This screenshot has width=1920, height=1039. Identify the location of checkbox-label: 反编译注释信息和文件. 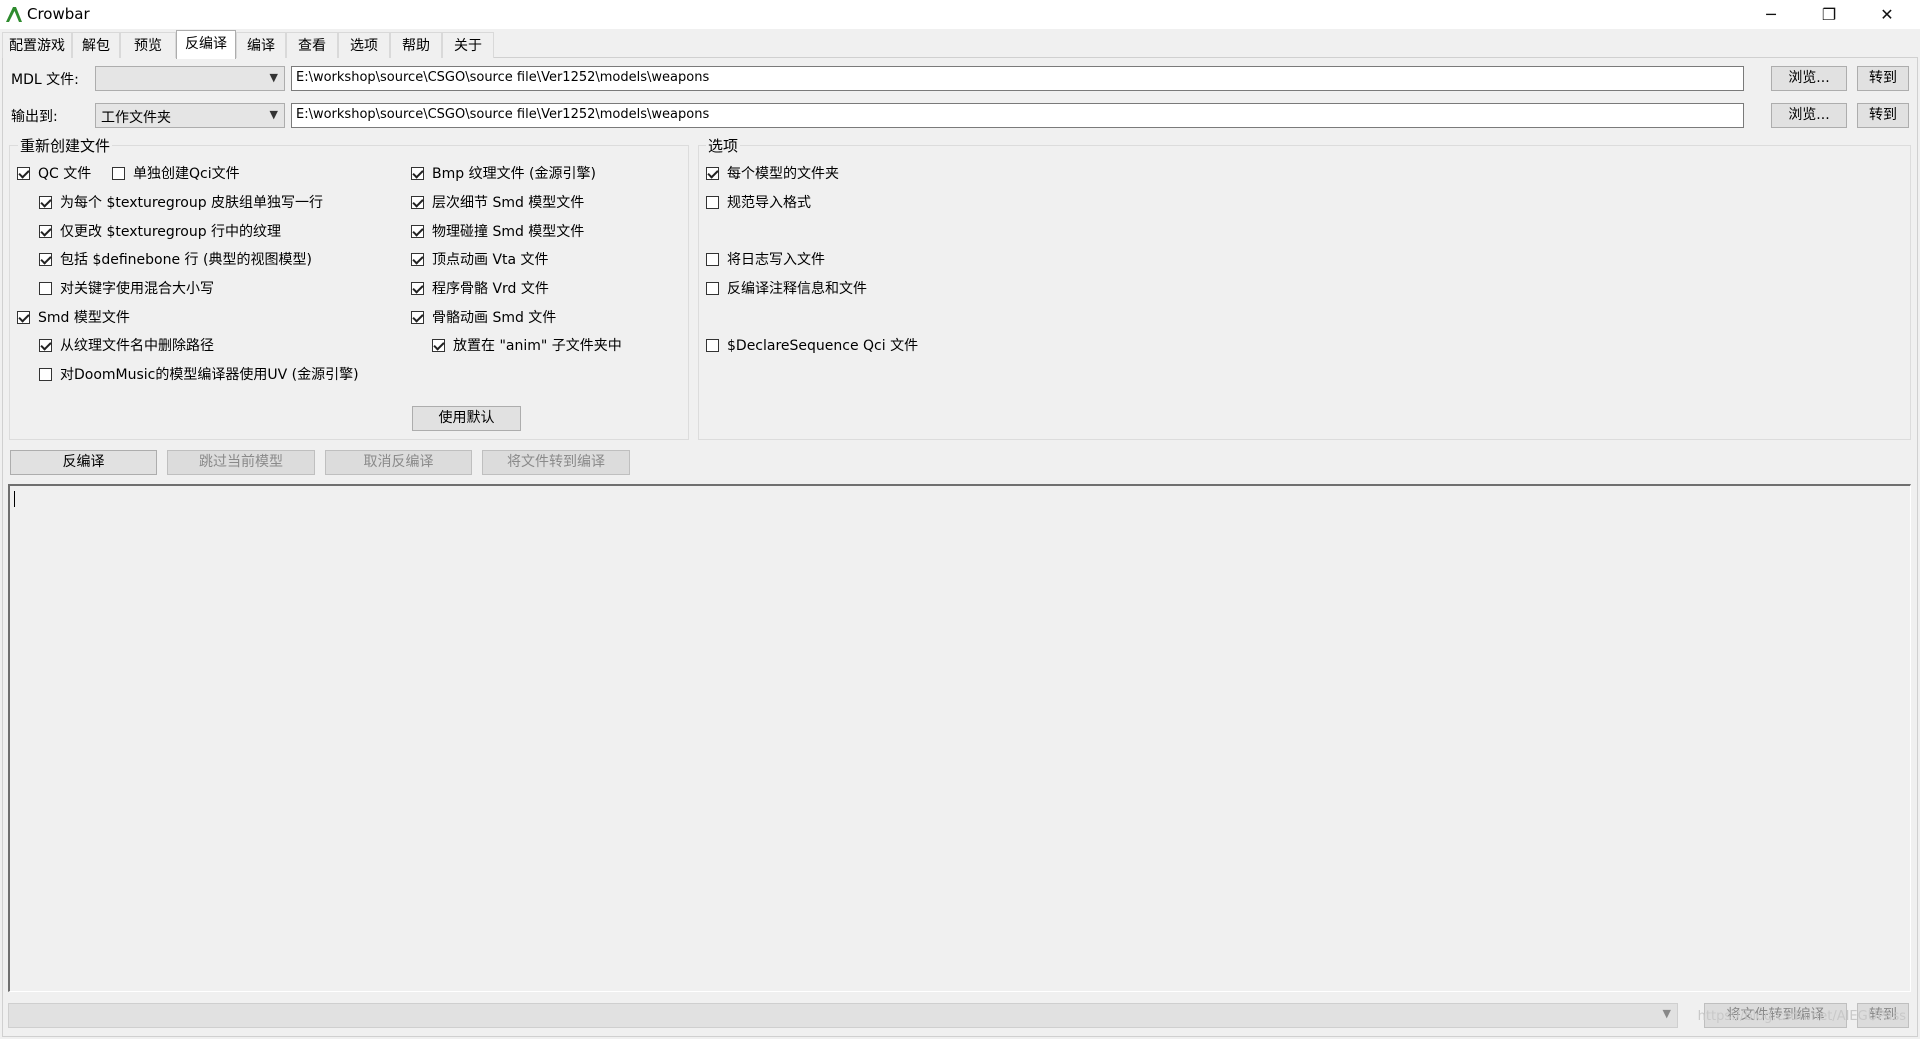
(797, 289).